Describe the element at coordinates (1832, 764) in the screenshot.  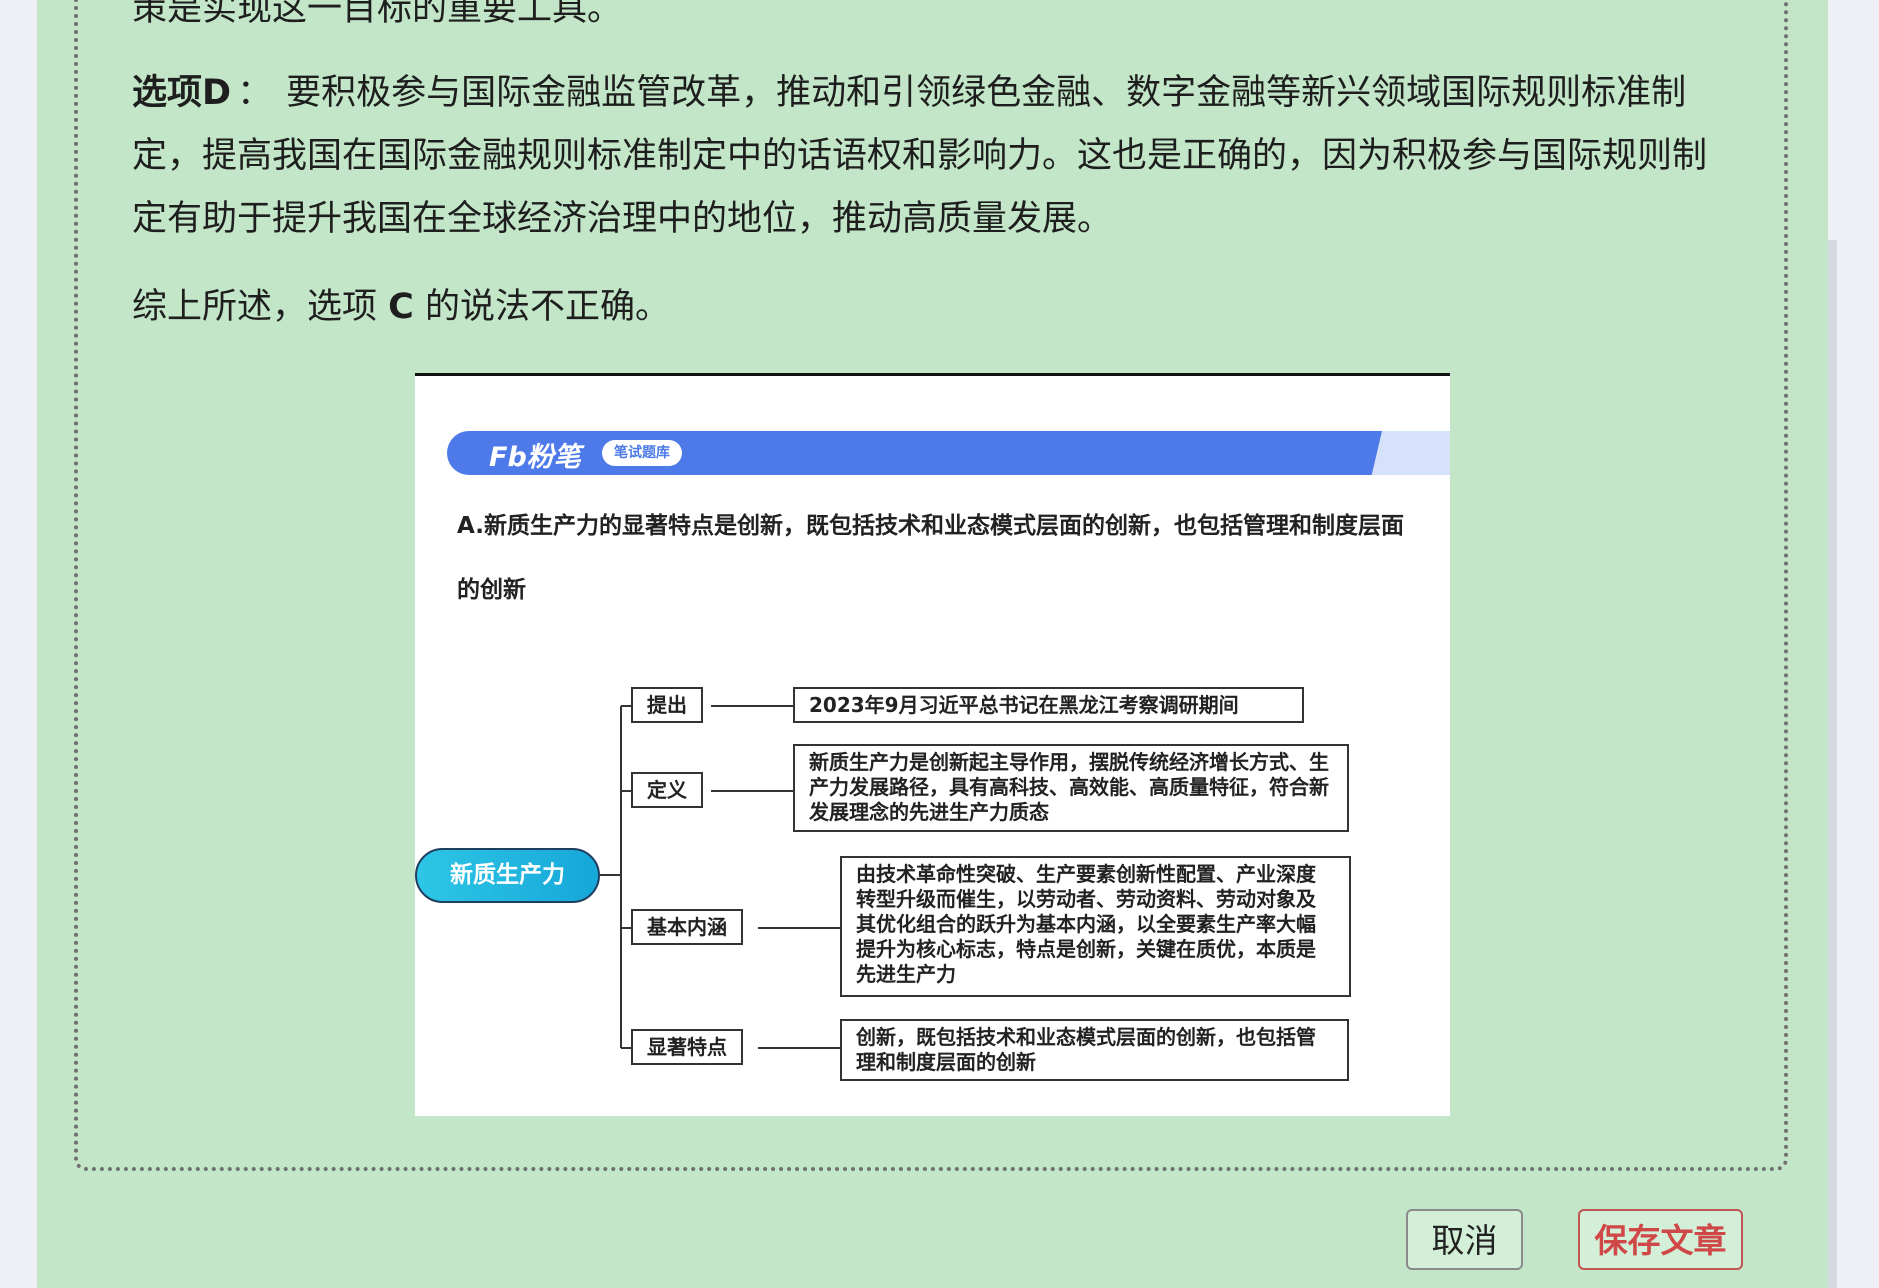
I see `scrollbar-track` at that location.